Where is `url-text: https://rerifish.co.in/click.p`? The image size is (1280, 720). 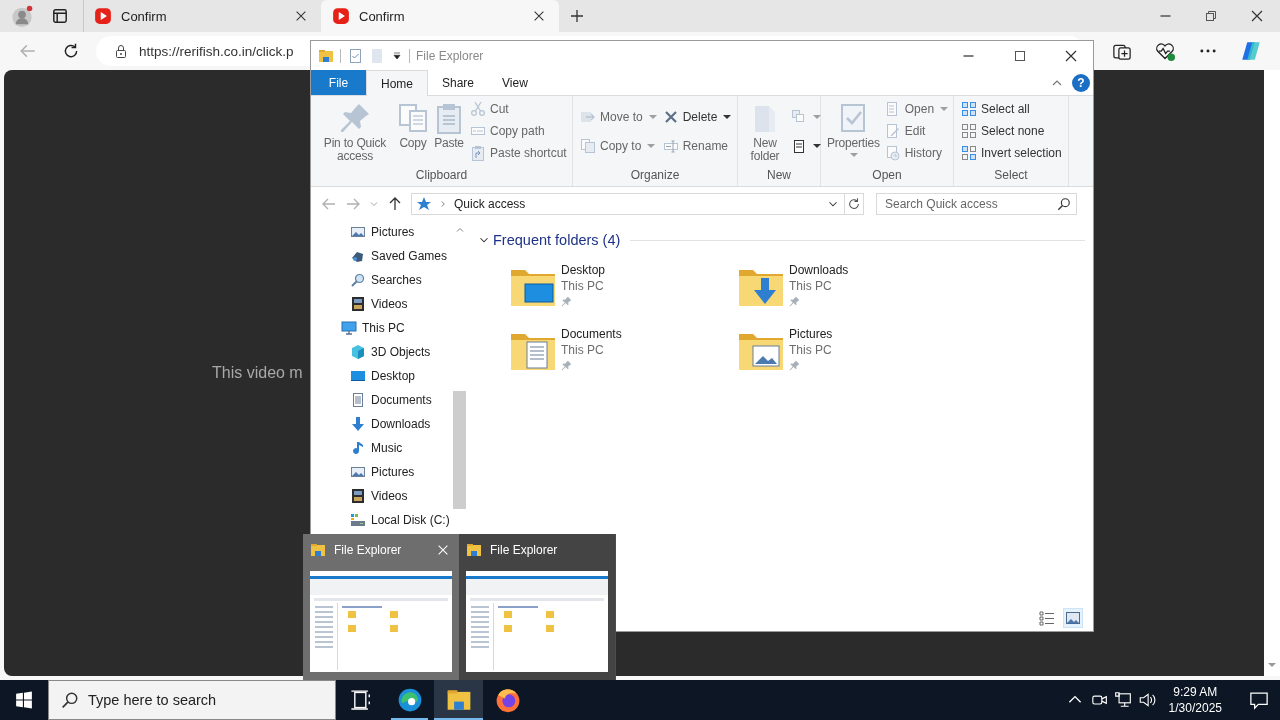
url-text: https://rerifish.co.in/click.p is located at coordinates (216, 51).